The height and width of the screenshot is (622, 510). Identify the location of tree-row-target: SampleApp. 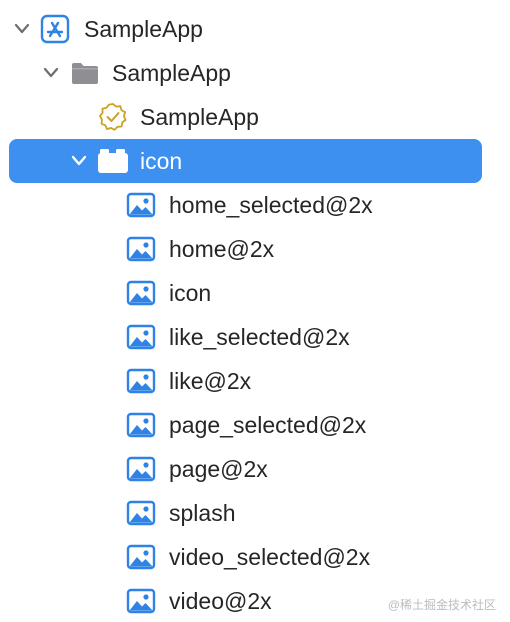
(255, 117).